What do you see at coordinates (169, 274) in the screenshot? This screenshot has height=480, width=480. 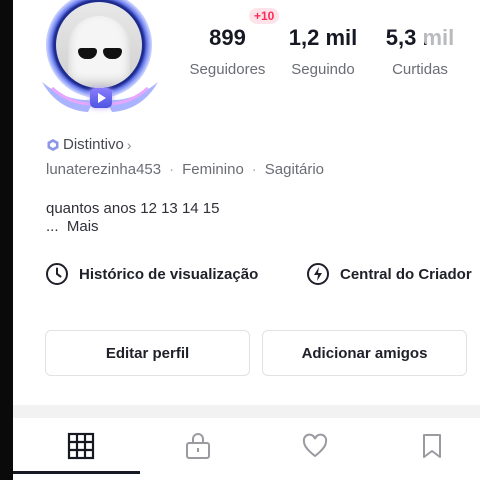 I see `view-history-label: Histórico de visualização` at bounding box center [169, 274].